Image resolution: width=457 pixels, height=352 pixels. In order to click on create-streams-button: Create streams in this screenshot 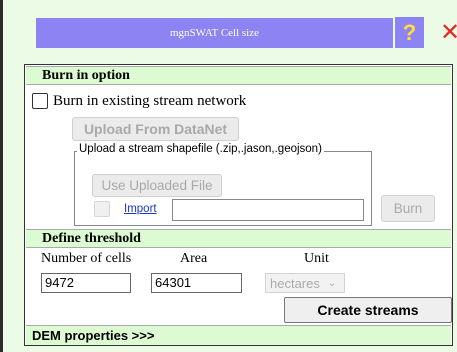, I will do `click(368, 310)`.